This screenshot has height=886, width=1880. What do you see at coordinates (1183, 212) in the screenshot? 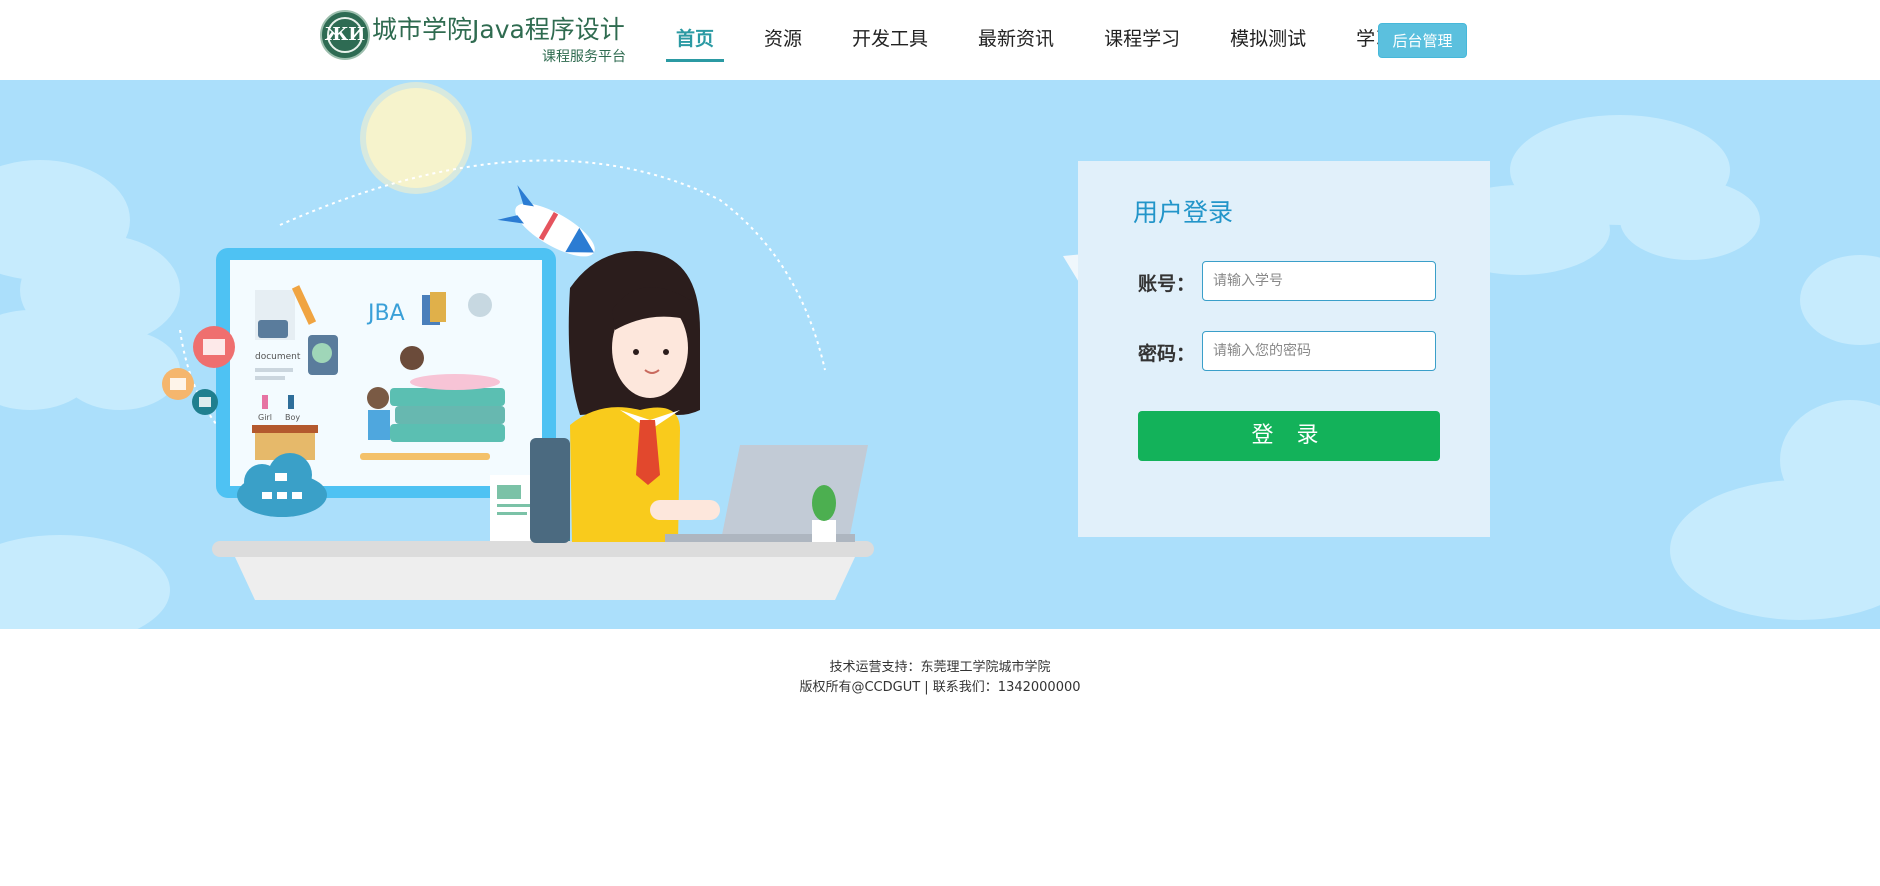
I see `login-title: 用户登录` at bounding box center [1183, 212].